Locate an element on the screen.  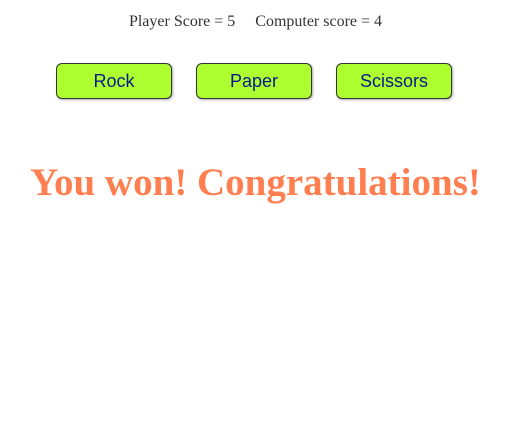
choice-buttons: Rock Paper Scissors is located at coordinates (256, 82).